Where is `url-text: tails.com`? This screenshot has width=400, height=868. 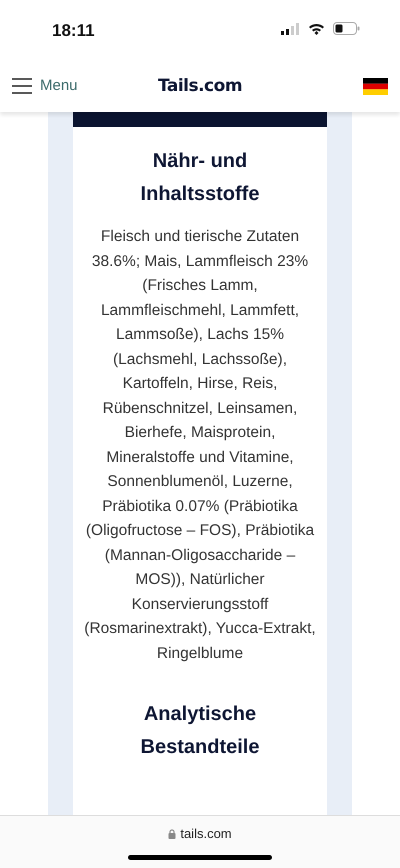 url-text: tails.com is located at coordinates (206, 834).